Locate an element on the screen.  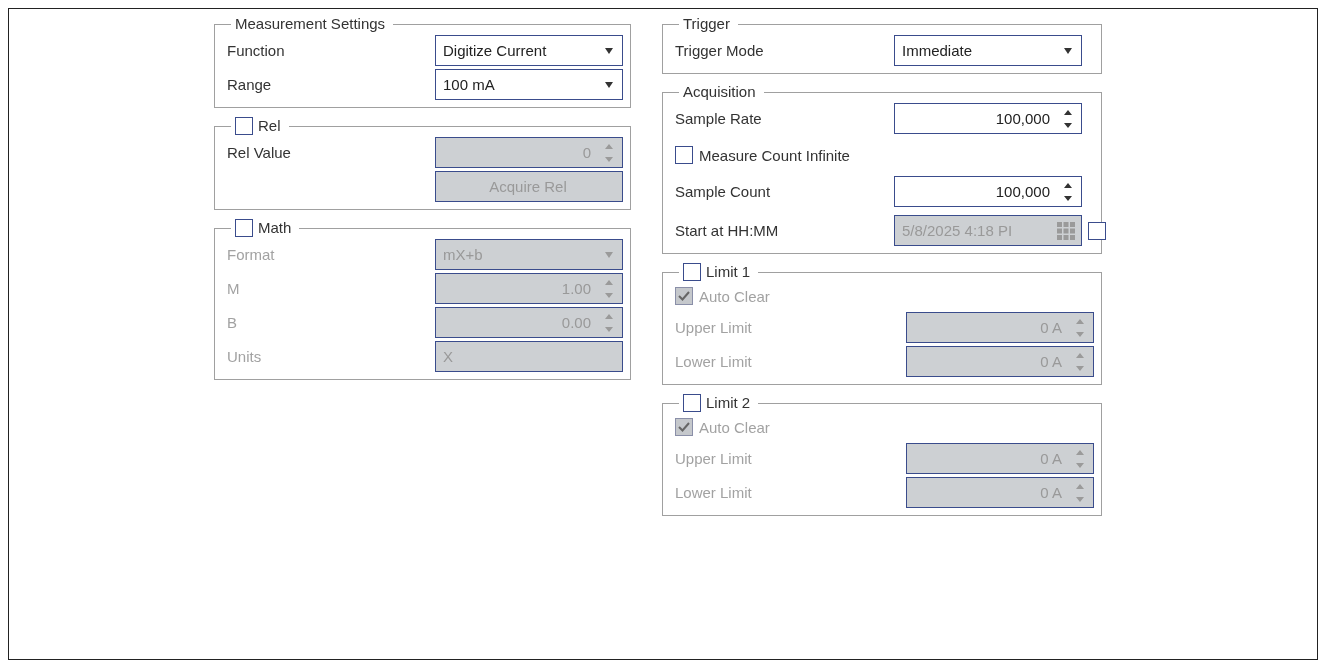
field-label: Trigger Mode is located at coordinates (720, 50).